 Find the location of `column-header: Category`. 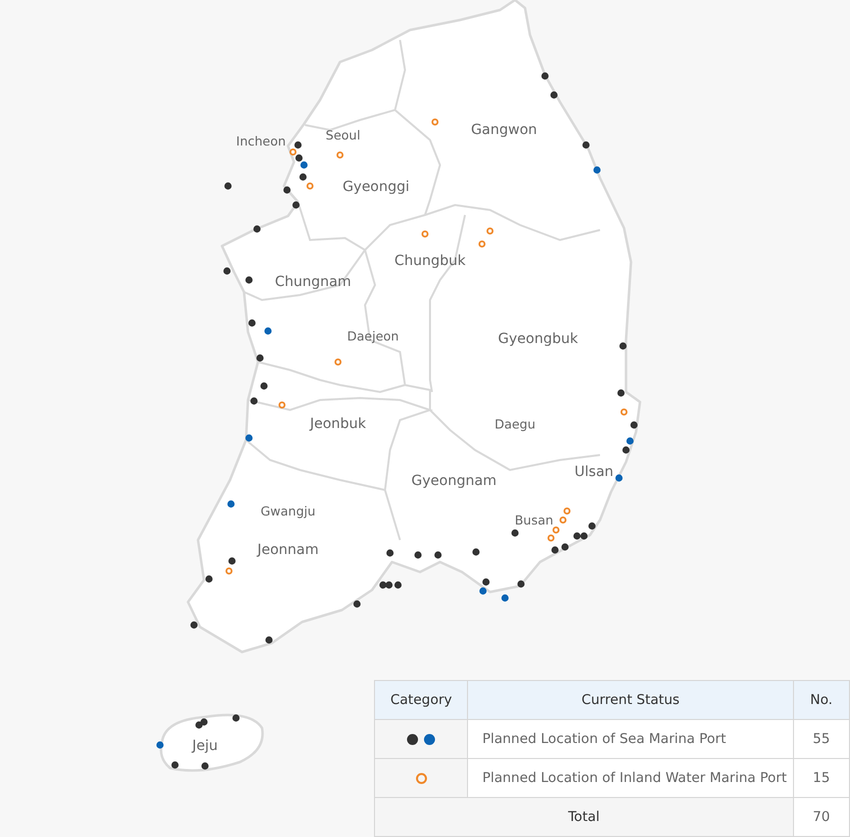

column-header: Category is located at coordinates (421, 700).